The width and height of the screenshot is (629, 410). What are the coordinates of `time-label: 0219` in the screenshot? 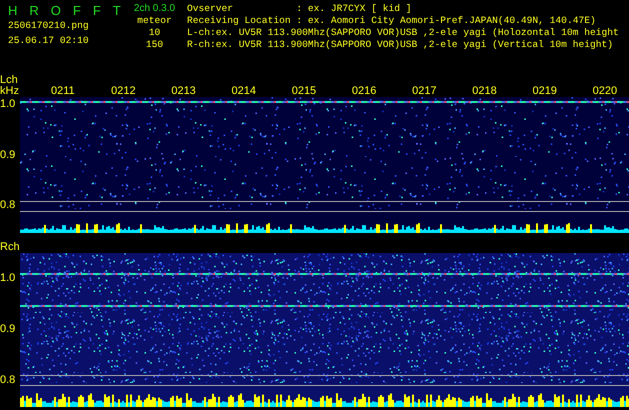 It's located at (545, 91).